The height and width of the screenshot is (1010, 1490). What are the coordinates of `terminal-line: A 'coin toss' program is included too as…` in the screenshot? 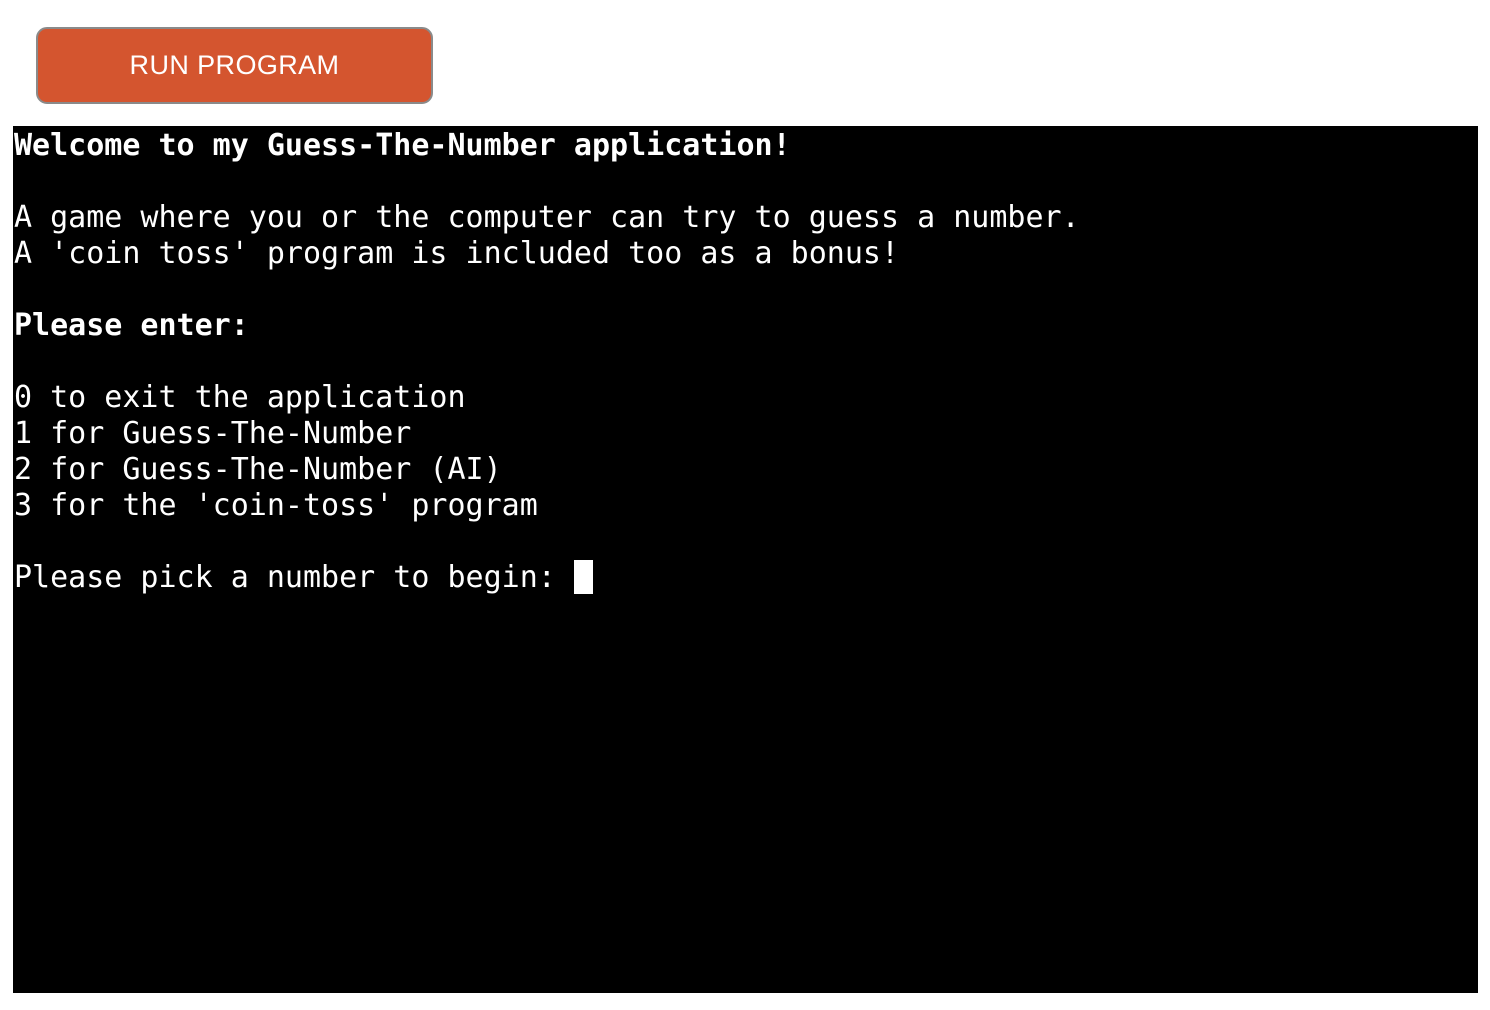 It's located at (746, 254).